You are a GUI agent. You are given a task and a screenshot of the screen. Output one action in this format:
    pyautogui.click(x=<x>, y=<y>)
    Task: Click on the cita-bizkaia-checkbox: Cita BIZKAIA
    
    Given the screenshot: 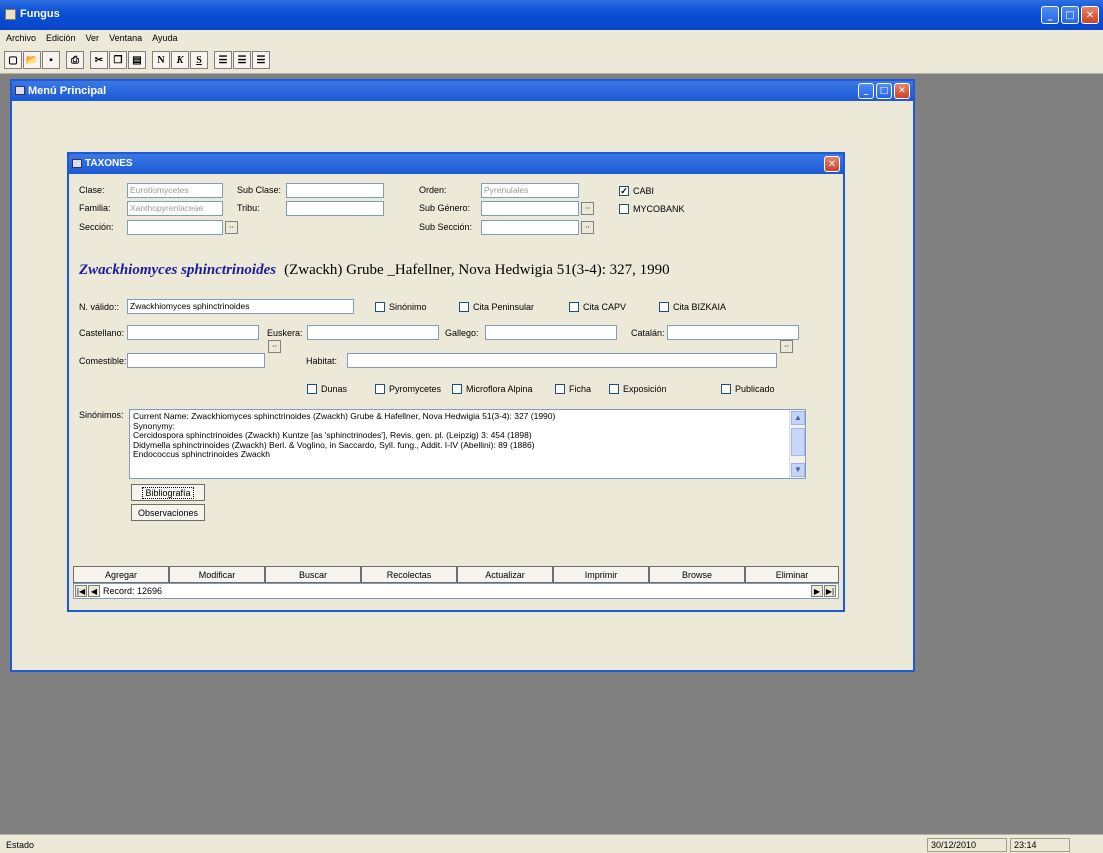 What is the action you would take?
    pyautogui.click(x=692, y=307)
    